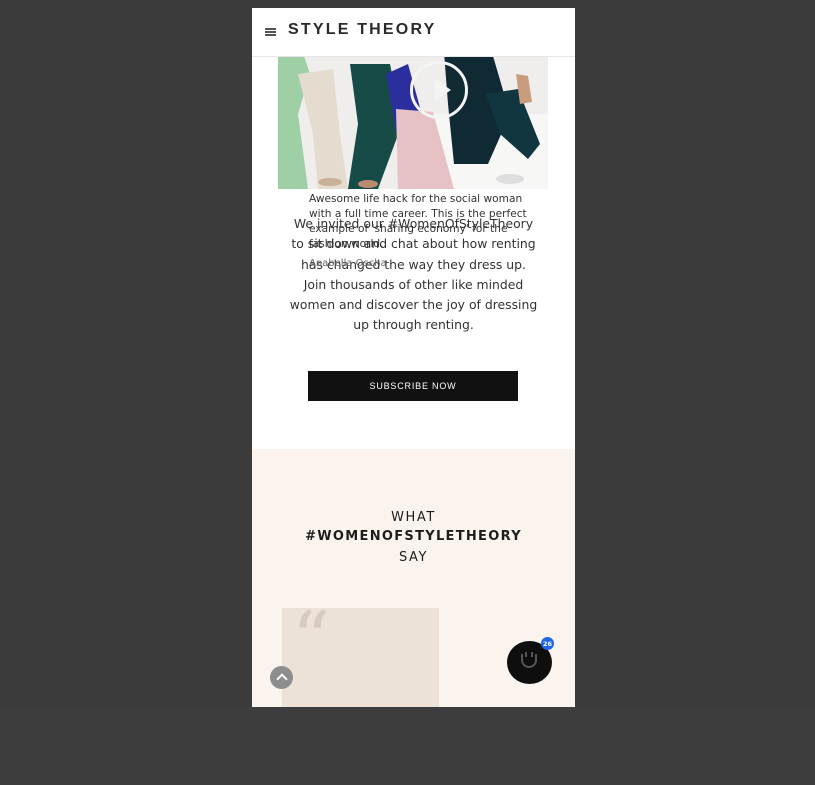  What do you see at coordinates (439, 90) in the screenshot?
I see `play-icon` at bounding box center [439, 90].